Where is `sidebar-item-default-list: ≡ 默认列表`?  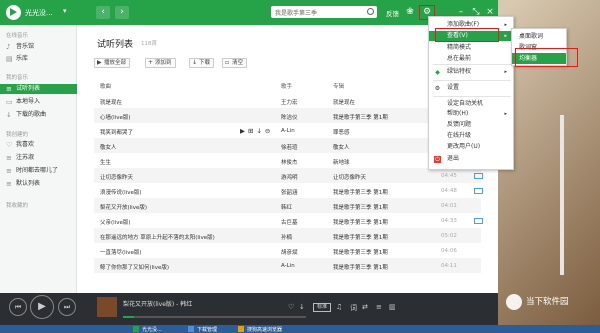 sidebar-item-default-list: ≡ 默认列表 is located at coordinates (38, 184).